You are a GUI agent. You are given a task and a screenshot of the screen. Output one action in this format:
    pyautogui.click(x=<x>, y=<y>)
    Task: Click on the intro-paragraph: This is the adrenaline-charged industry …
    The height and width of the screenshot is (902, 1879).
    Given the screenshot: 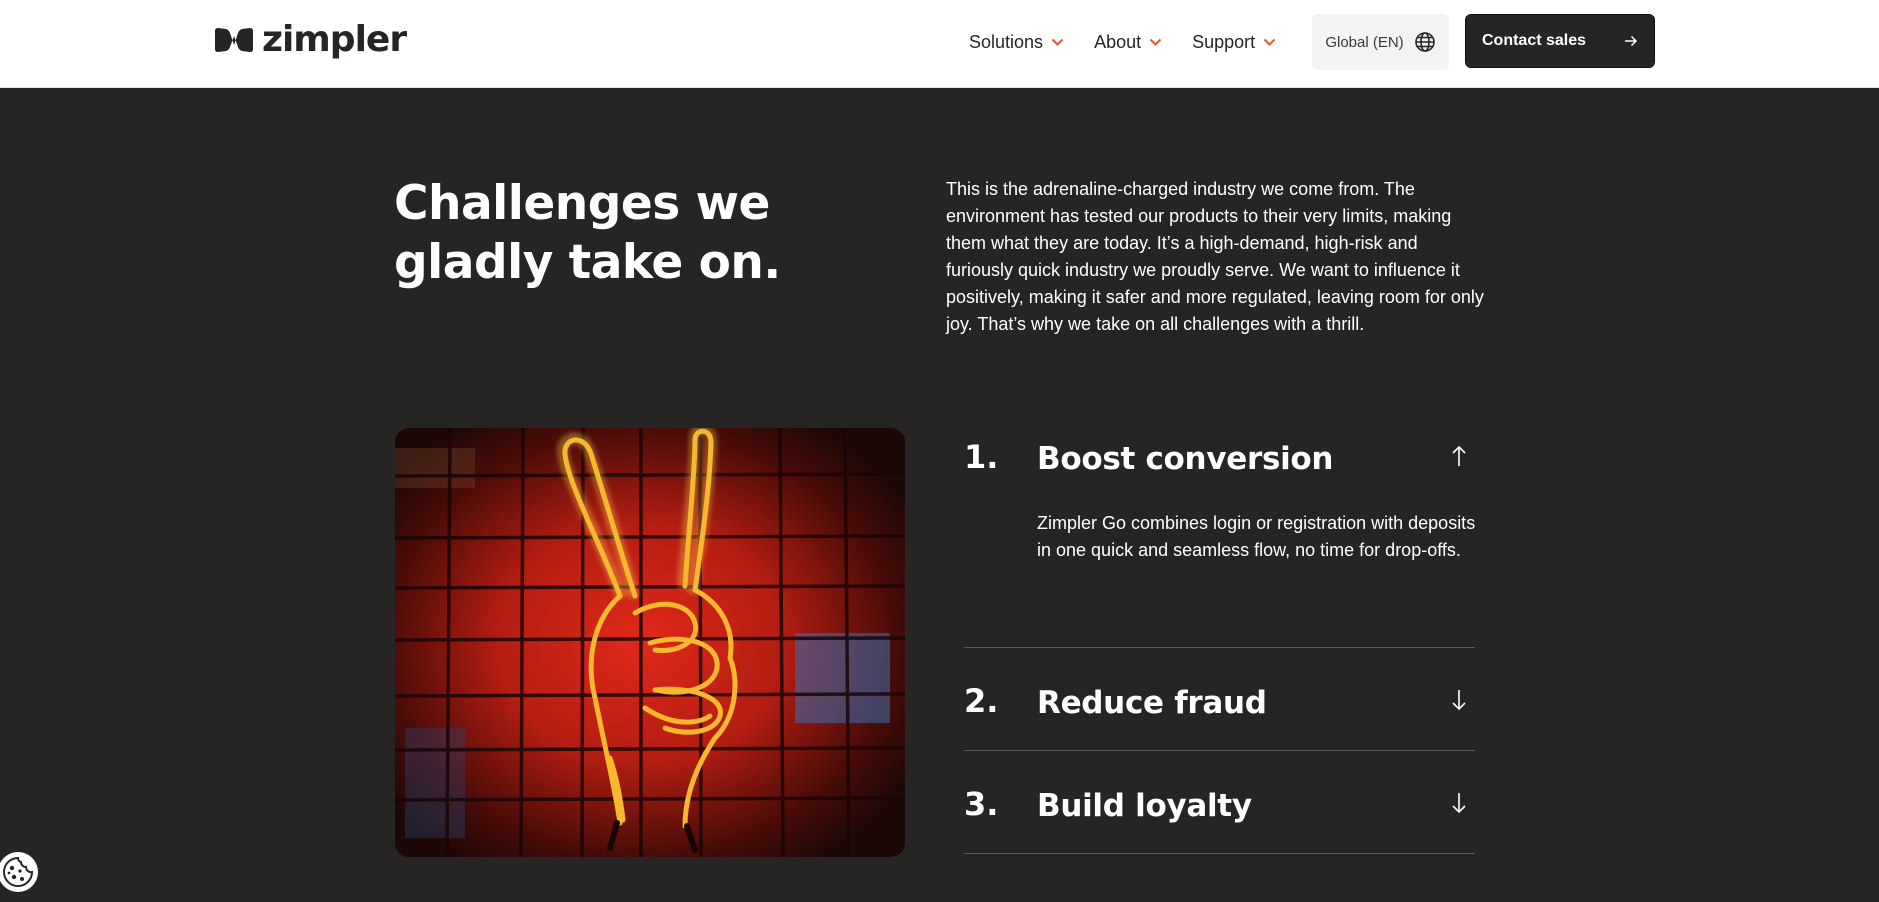 What is the action you would take?
    pyautogui.click(x=1215, y=256)
    